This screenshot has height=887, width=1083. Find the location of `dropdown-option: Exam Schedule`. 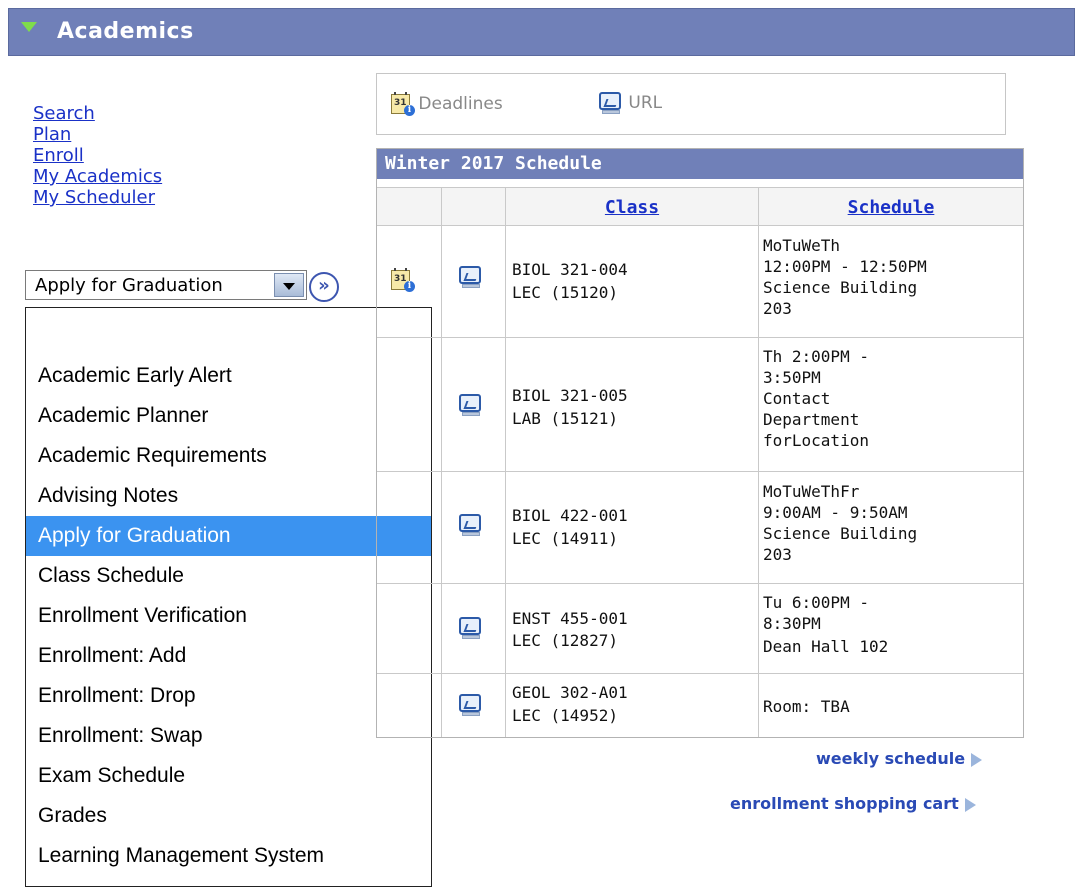

dropdown-option: Exam Schedule is located at coordinates (228, 776).